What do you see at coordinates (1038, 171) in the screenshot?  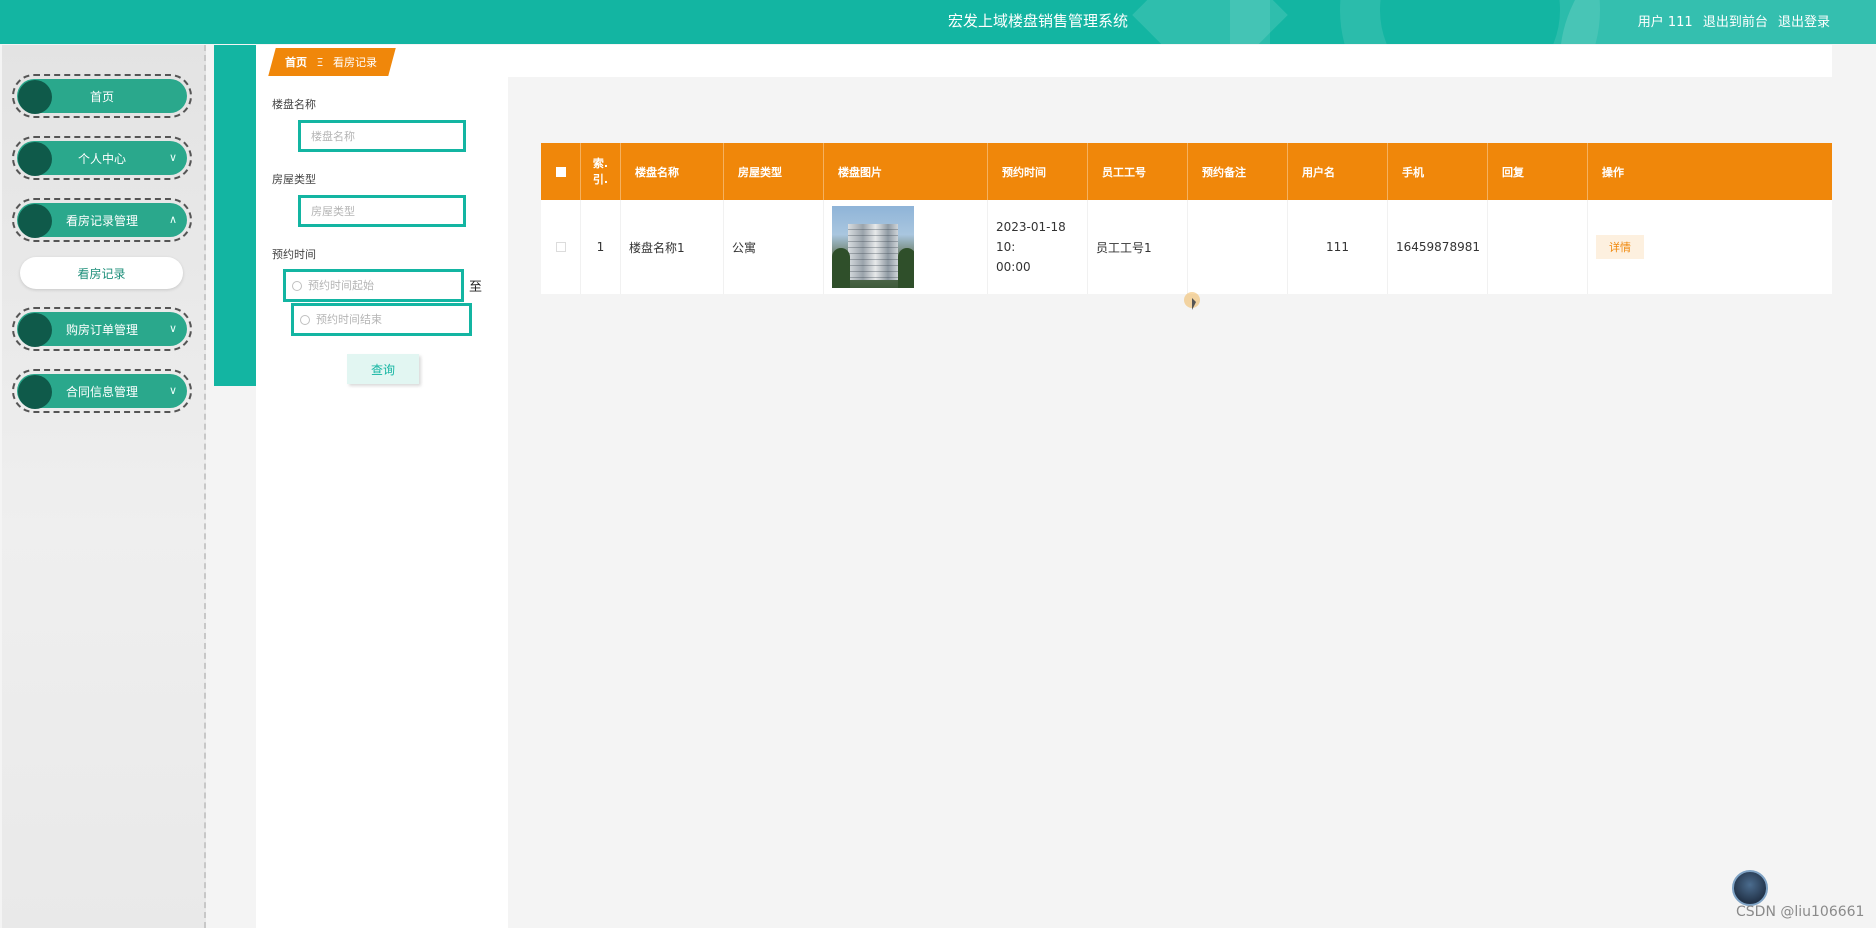 I see `column-header-time: 预约时间` at bounding box center [1038, 171].